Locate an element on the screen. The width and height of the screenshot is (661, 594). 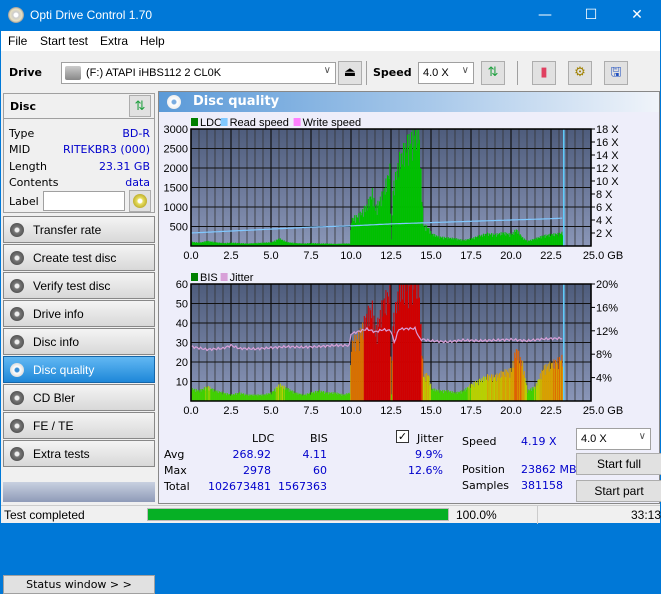
menu-bar: File Start test Extra Help is located at coordinates (330, 41).